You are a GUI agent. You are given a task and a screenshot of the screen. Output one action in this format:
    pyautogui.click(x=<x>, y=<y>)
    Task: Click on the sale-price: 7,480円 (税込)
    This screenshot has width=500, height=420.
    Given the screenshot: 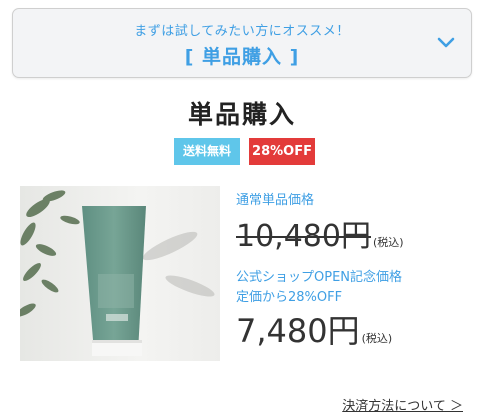 What is the action you would take?
    pyautogui.click(x=314, y=331)
    